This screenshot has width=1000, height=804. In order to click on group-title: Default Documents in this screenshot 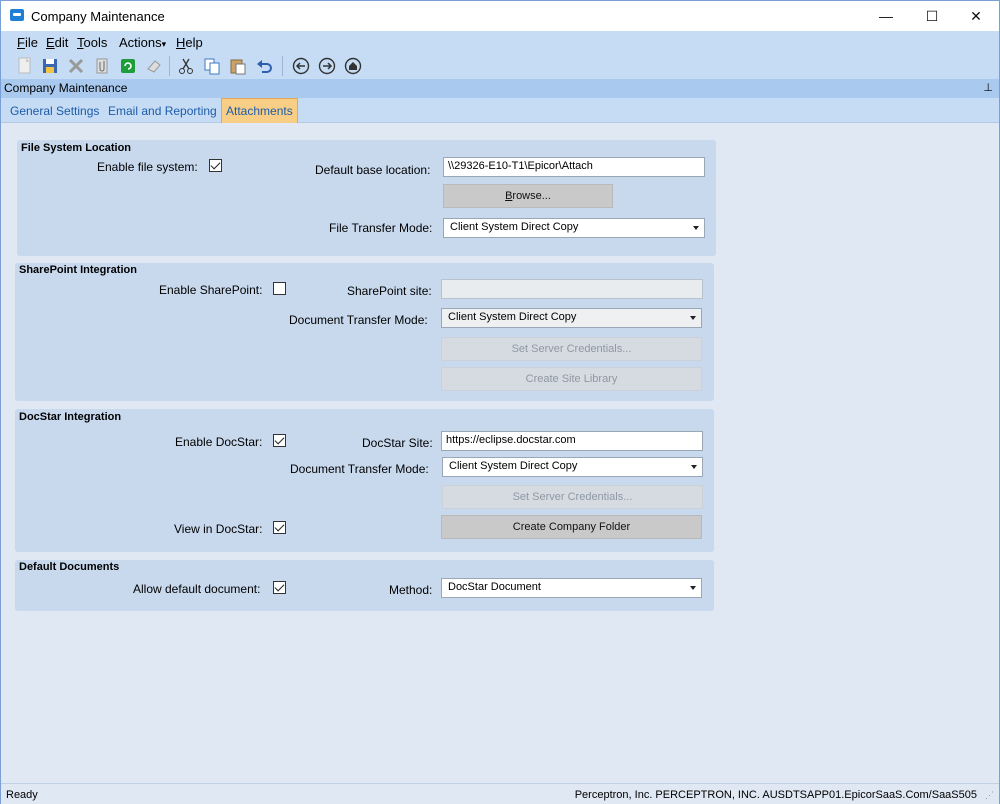, I will do `click(69, 567)`.